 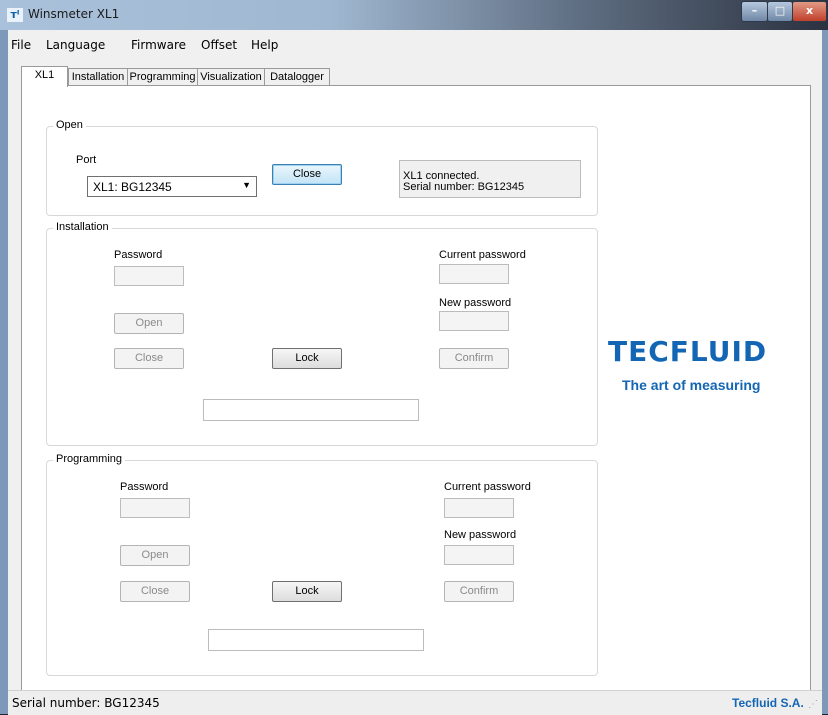 I want to click on installation-current-password-label: Current password, so click(x=482, y=255).